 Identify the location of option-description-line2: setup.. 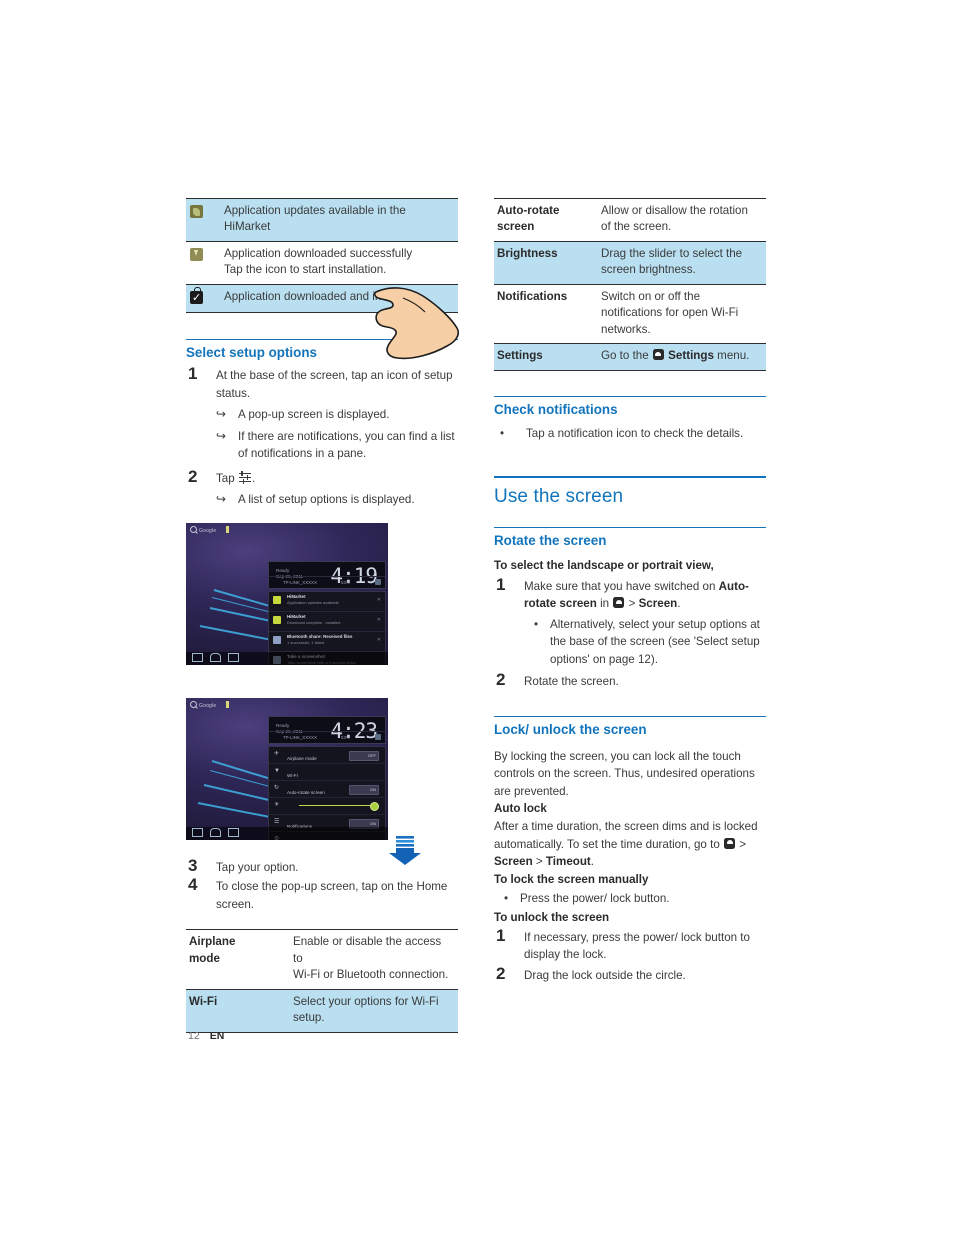
(309, 1018).